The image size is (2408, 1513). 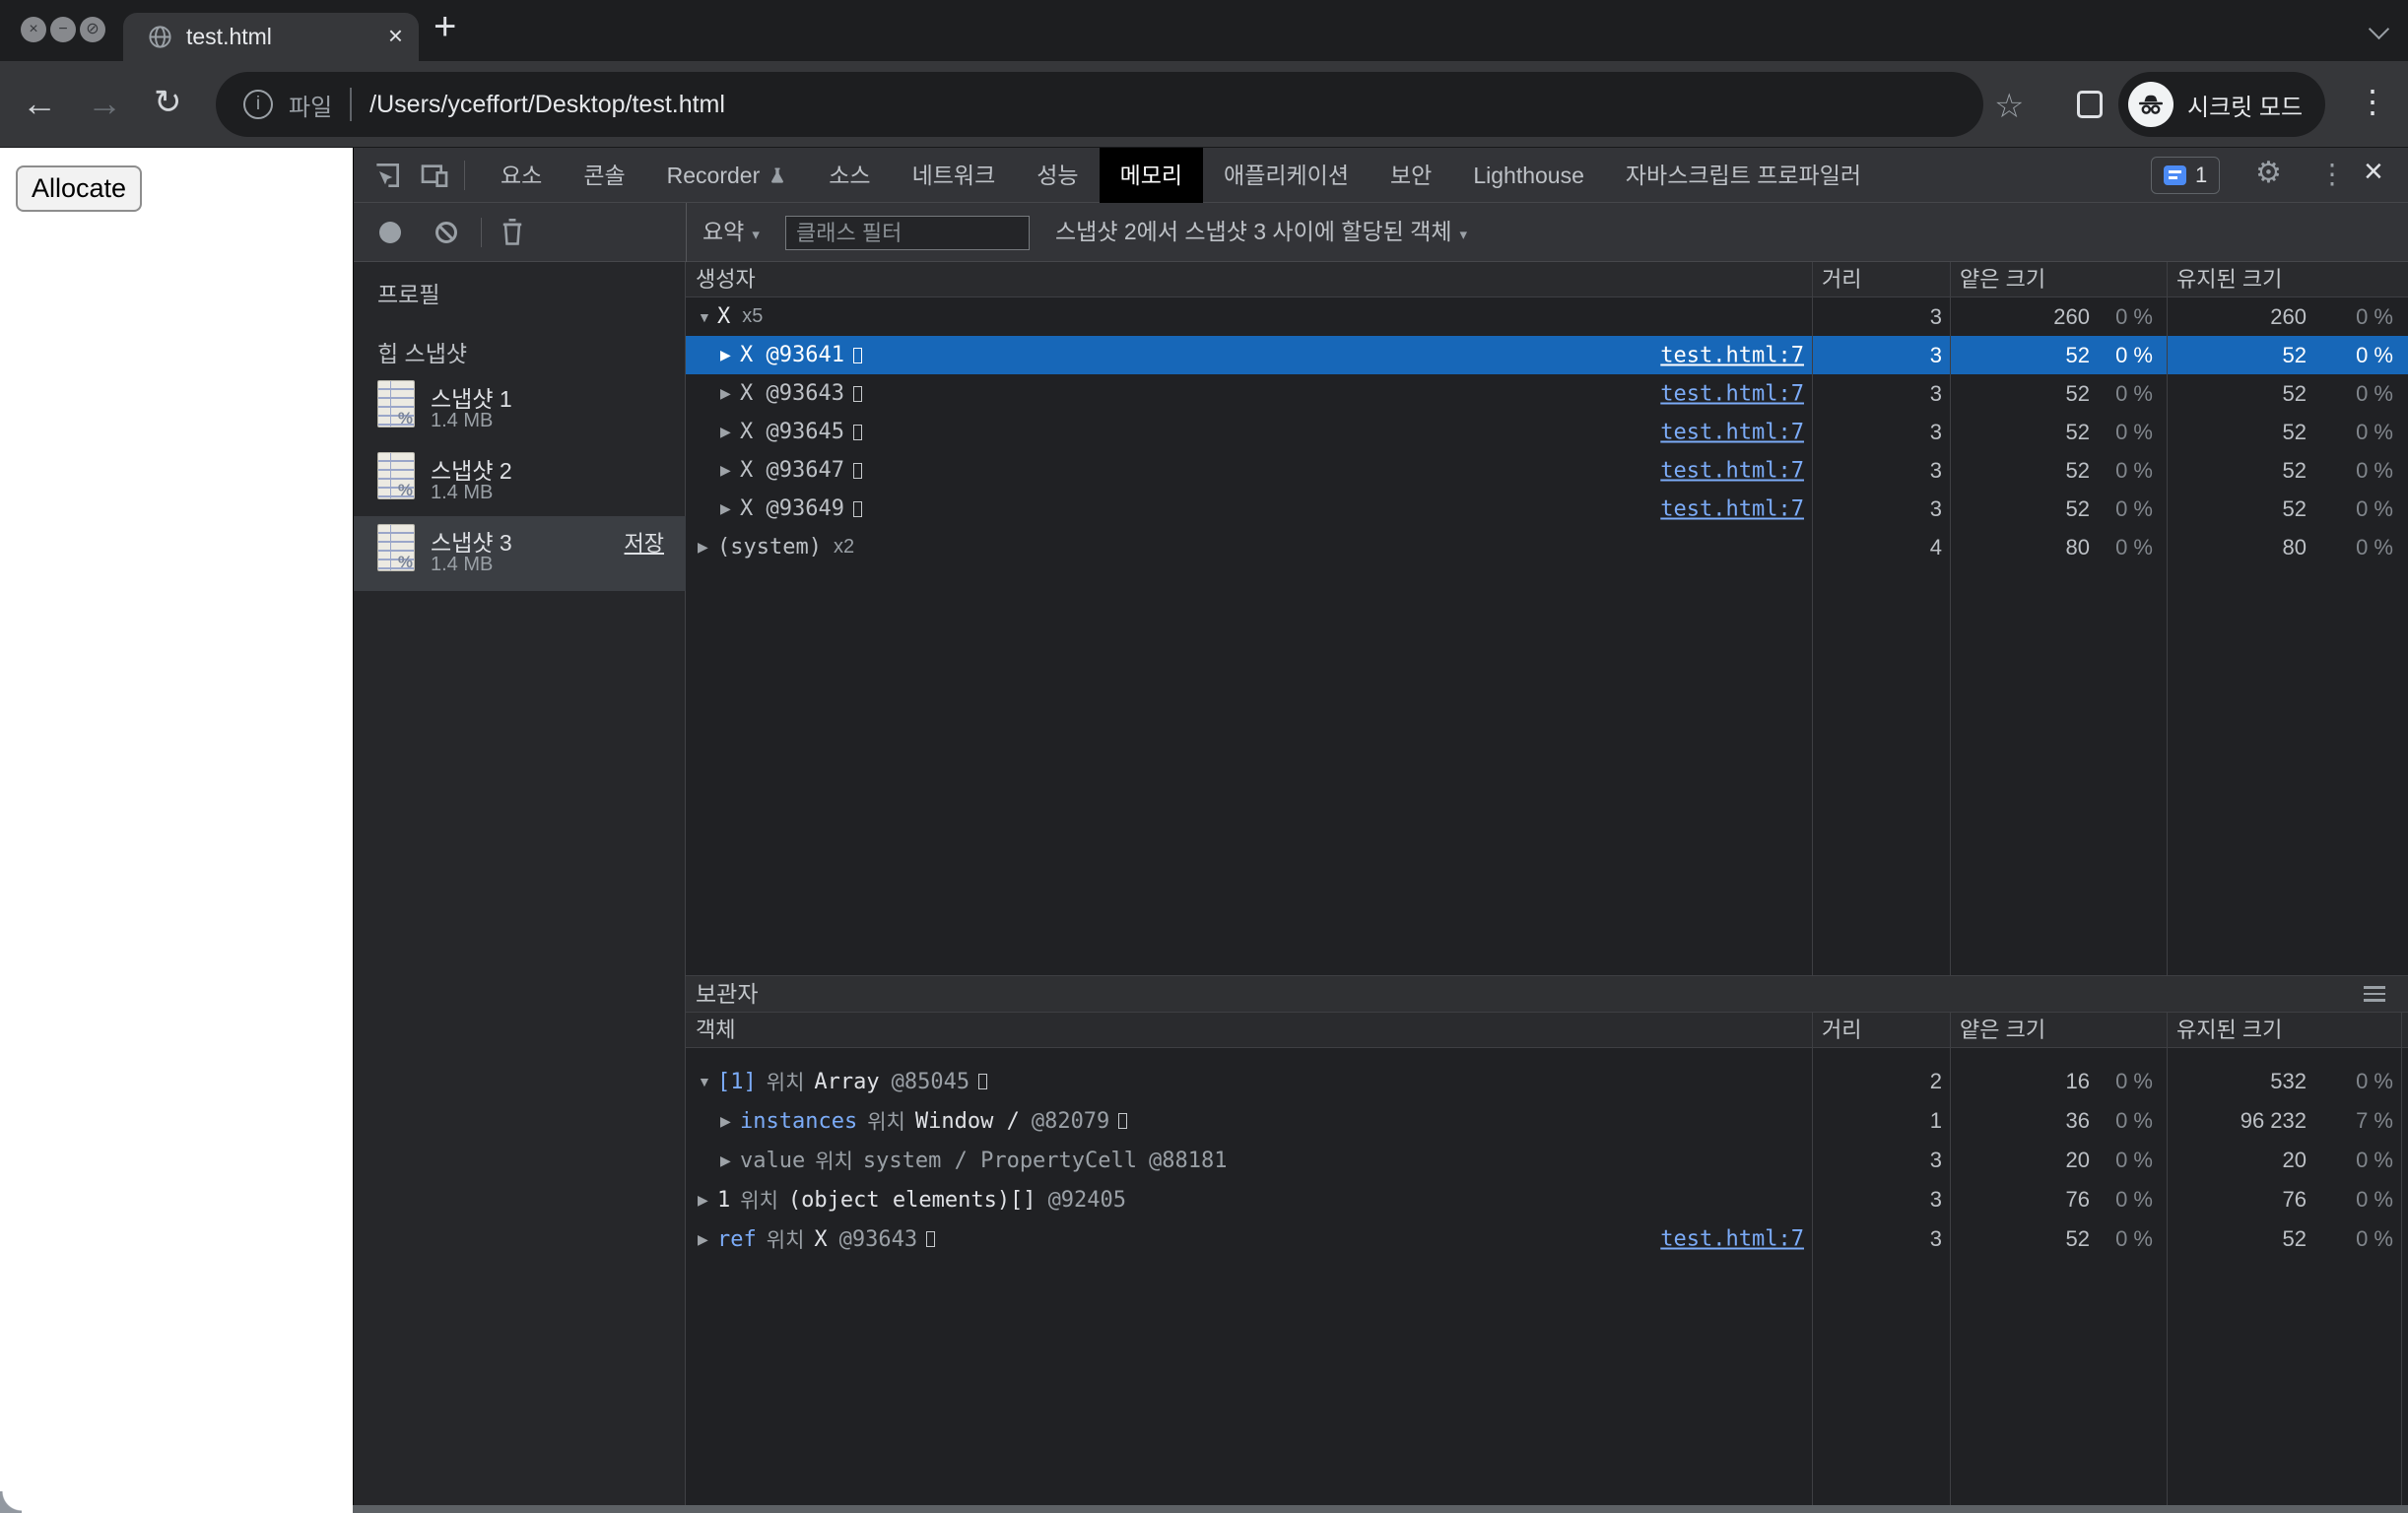 I want to click on window-minimize-button: −, so click(x=63, y=29).